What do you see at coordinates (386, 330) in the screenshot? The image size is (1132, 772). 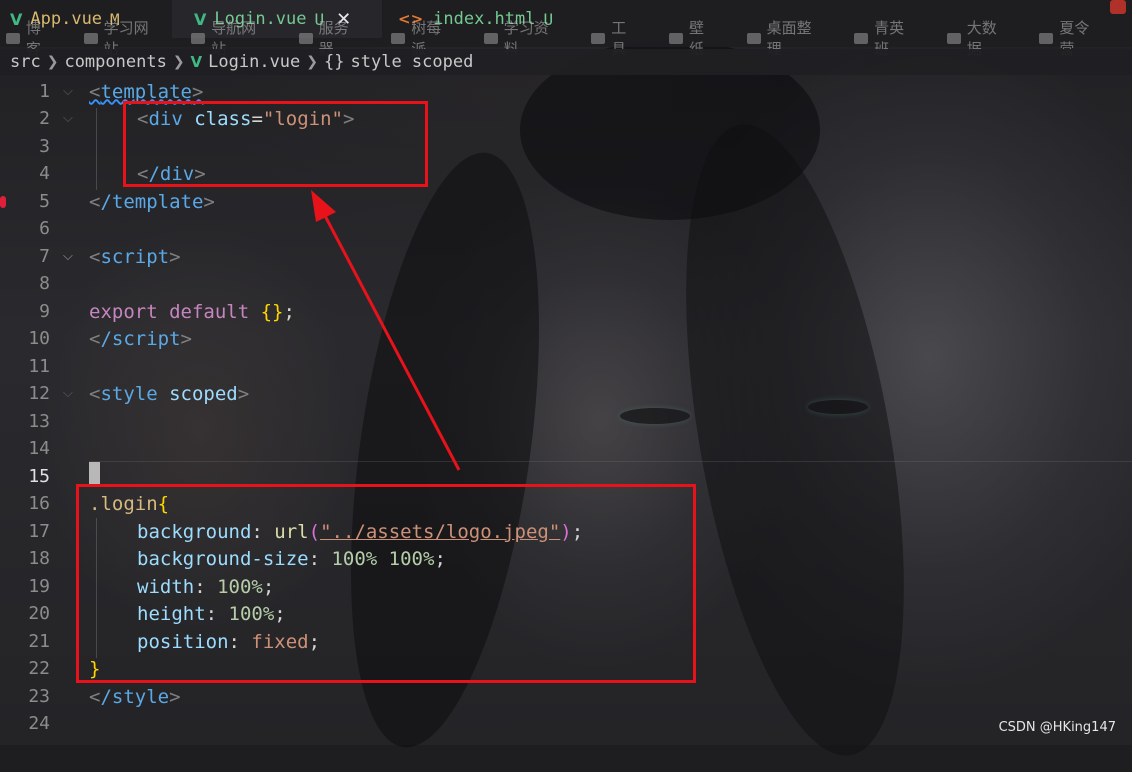 I see `annotation-arrow` at bounding box center [386, 330].